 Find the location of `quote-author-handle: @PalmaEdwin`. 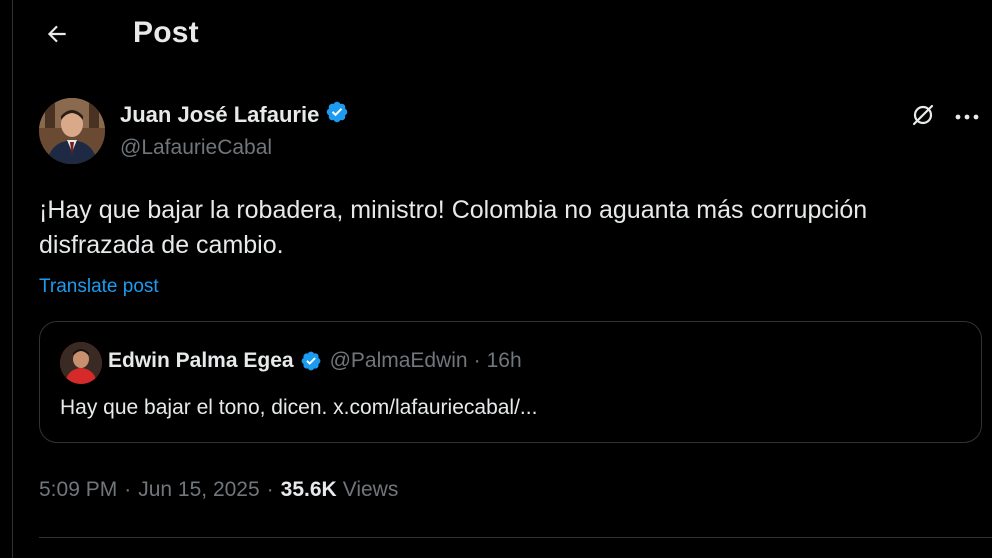

quote-author-handle: @PalmaEdwin is located at coordinates (398, 360).